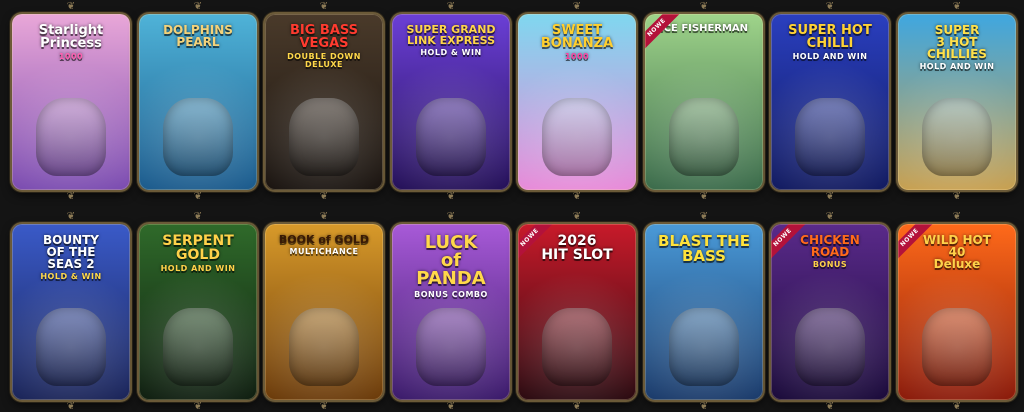 Image resolution: width=1024 pixels, height=412 pixels. I want to click on game-tile: LUCK of PANDA BONUS COMBO, so click(451, 312).